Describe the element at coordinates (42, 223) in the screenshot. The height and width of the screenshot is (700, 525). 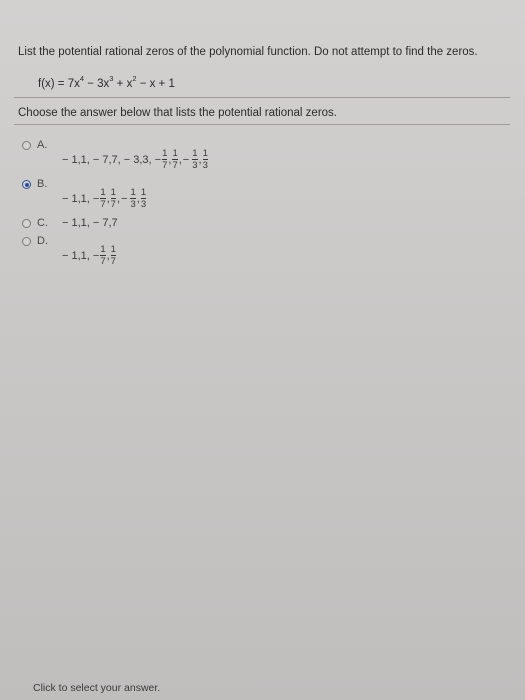
I see `option-letter: C.` at that location.